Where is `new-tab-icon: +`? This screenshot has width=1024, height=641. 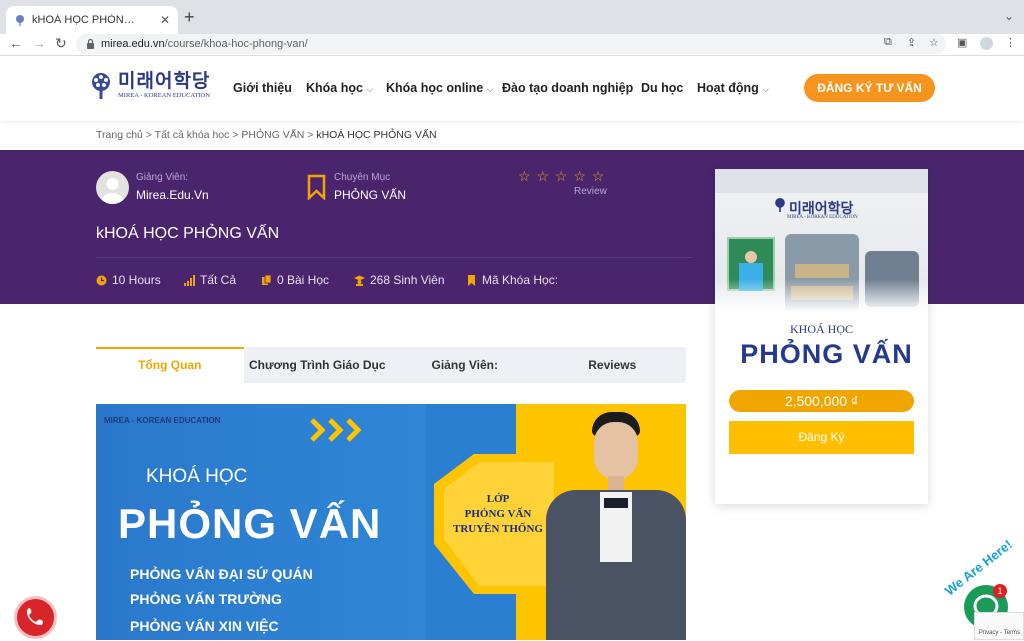
new-tab-icon: + is located at coordinates (189, 17).